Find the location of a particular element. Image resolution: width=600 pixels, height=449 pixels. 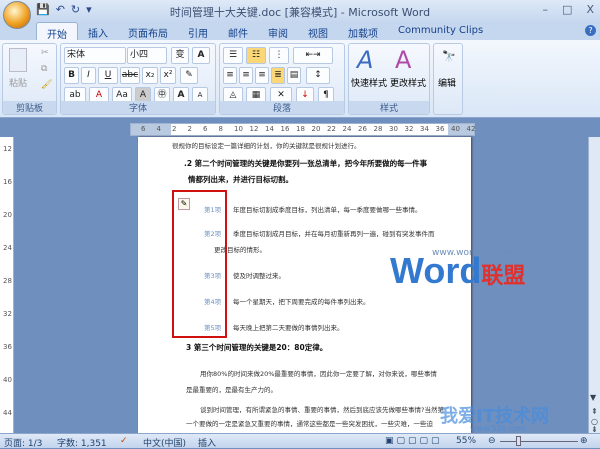

paragraph-line: 谈到时间管理，有所谓紧急的事情、重要的事情，然后到底应该先做哪些事情?当然第 is located at coordinates (322, 410).